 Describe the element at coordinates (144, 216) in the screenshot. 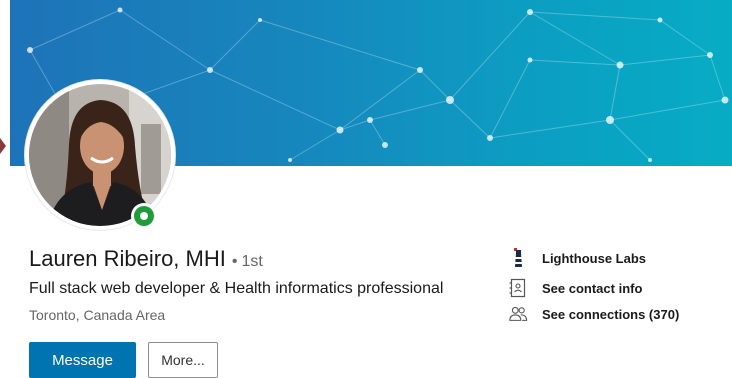

I see `online-status-badge` at that location.